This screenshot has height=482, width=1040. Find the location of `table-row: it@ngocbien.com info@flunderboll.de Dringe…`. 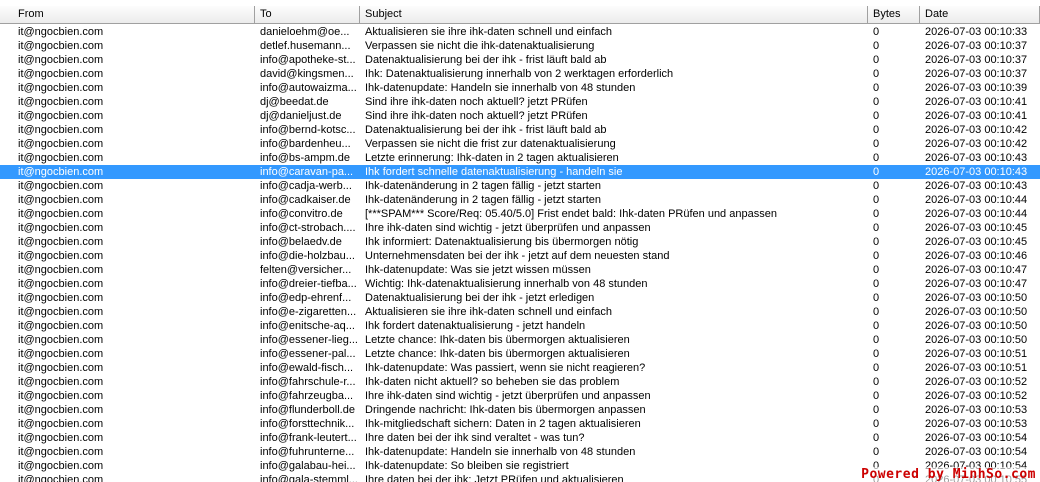

table-row: it@ngocbien.com info@flunderboll.de Dringe… is located at coordinates (520, 410).